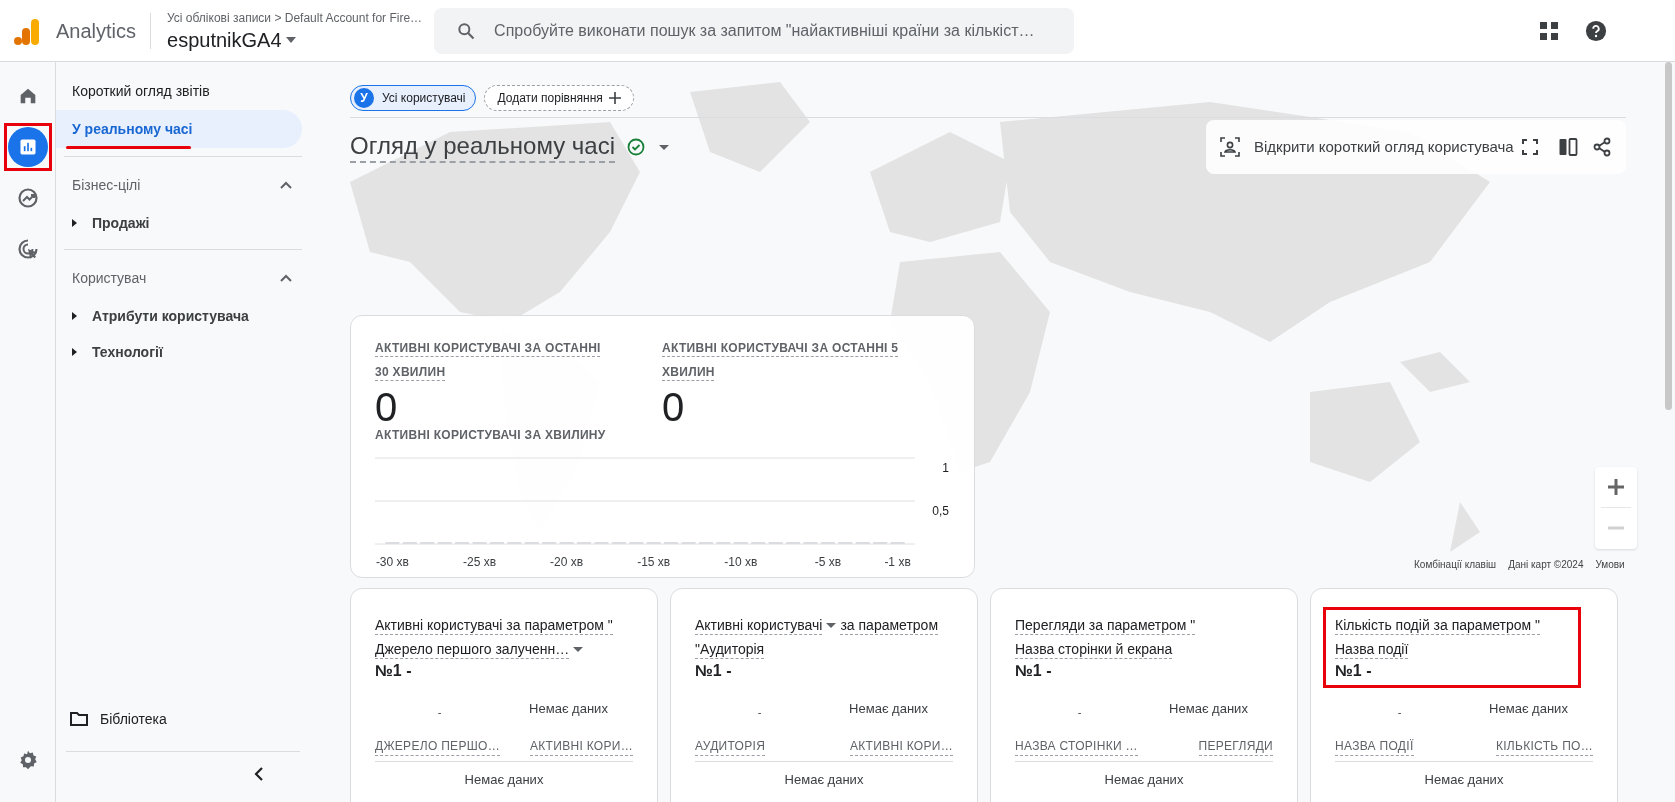  I want to click on sidebar-item: Технології, so click(183, 352).